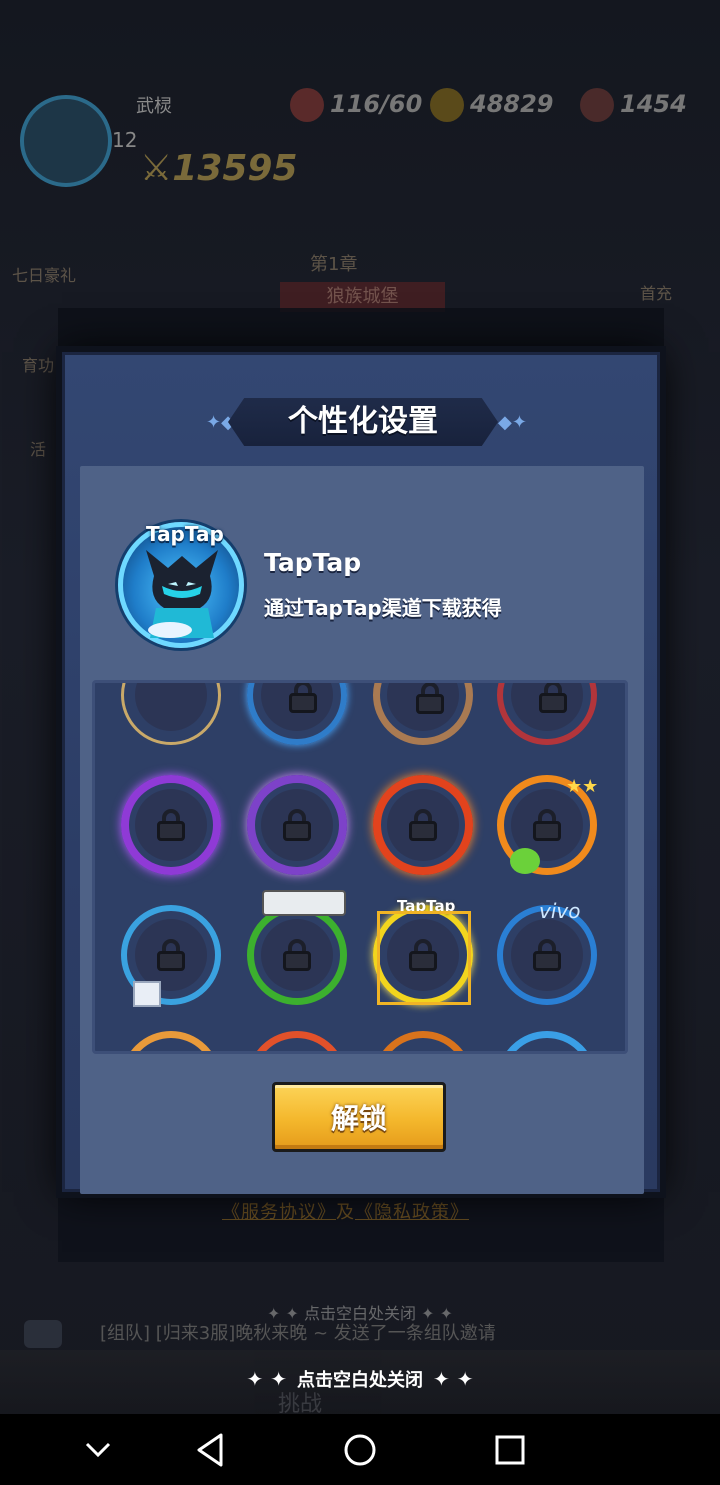 Image resolution: width=720 pixels, height=1485 pixels. Describe the element at coordinates (656, 293) in the screenshot. I see `menu-first-recharge: 首充` at that location.